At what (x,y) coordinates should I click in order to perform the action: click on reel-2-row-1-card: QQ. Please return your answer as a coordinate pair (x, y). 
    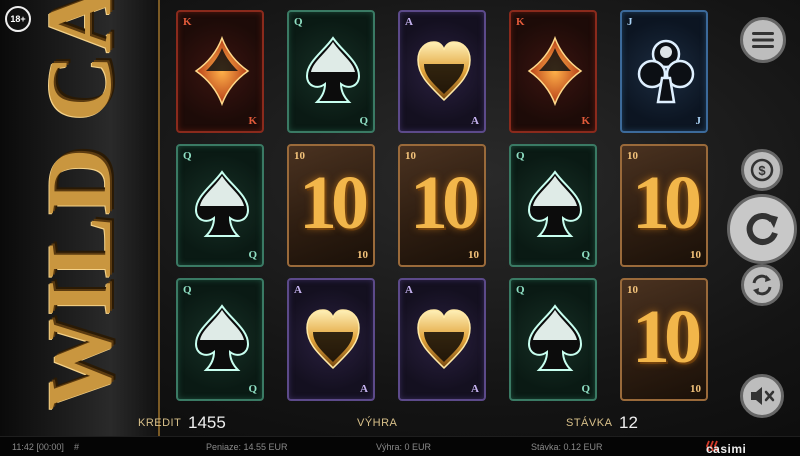
    Looking at the image, I should click on (331, 71).